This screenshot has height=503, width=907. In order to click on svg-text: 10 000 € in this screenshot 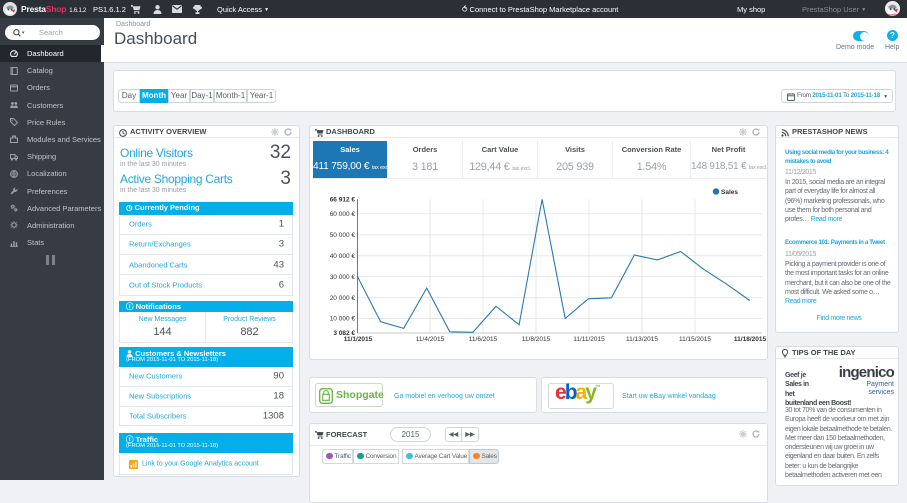, I will do `click(343, 319)`.